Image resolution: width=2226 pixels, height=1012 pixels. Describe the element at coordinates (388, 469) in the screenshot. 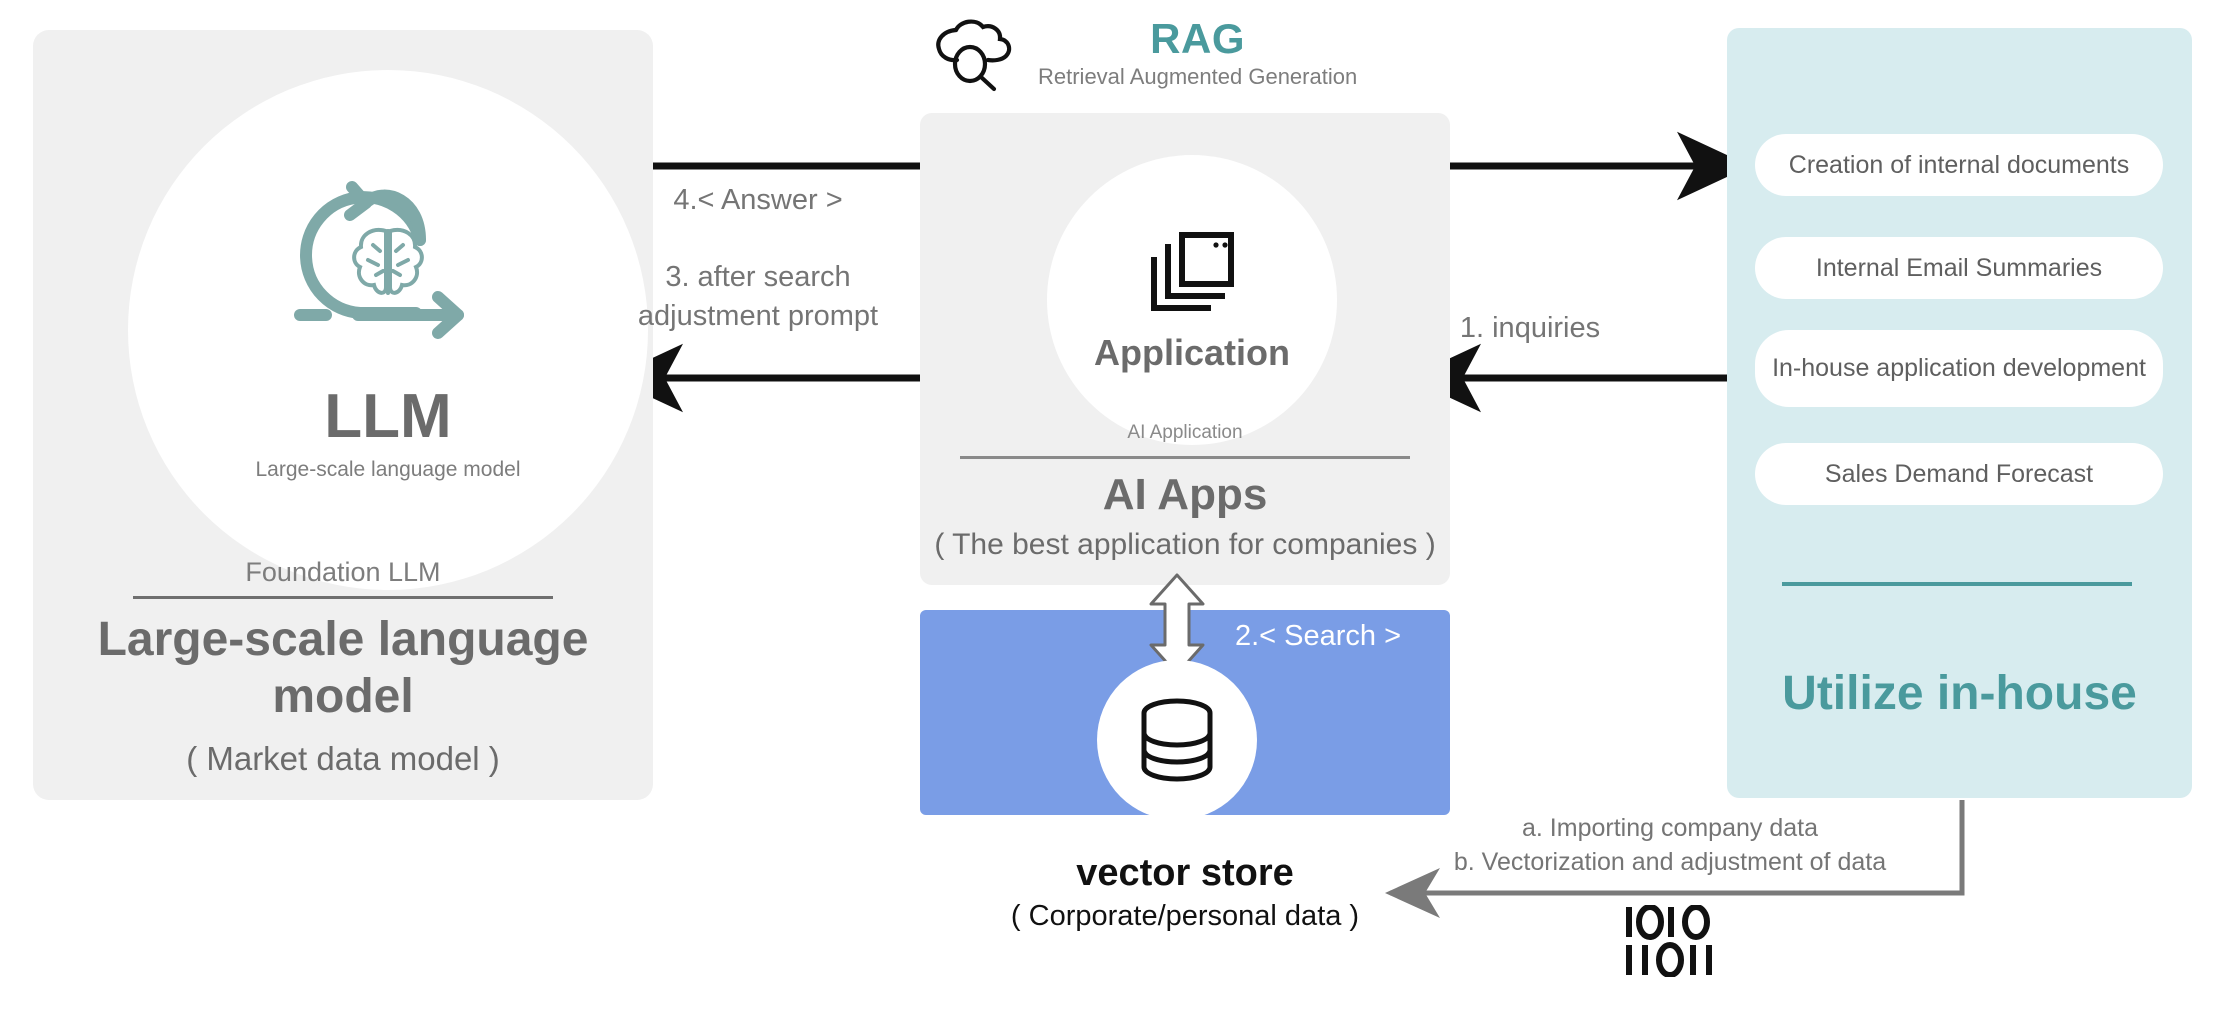

I see `llm-circle-subtitle: Large-scale language model` at that location.